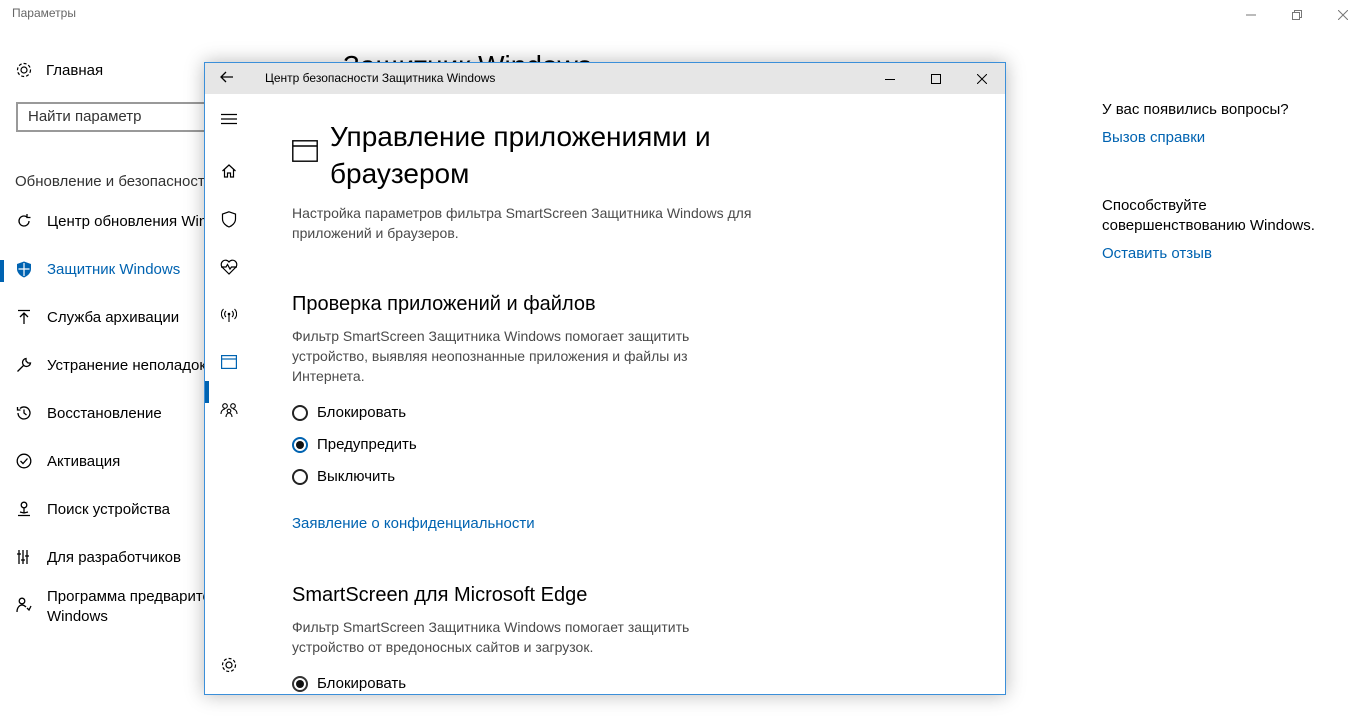  I want to click on person-location-icon, so click(24, 509).